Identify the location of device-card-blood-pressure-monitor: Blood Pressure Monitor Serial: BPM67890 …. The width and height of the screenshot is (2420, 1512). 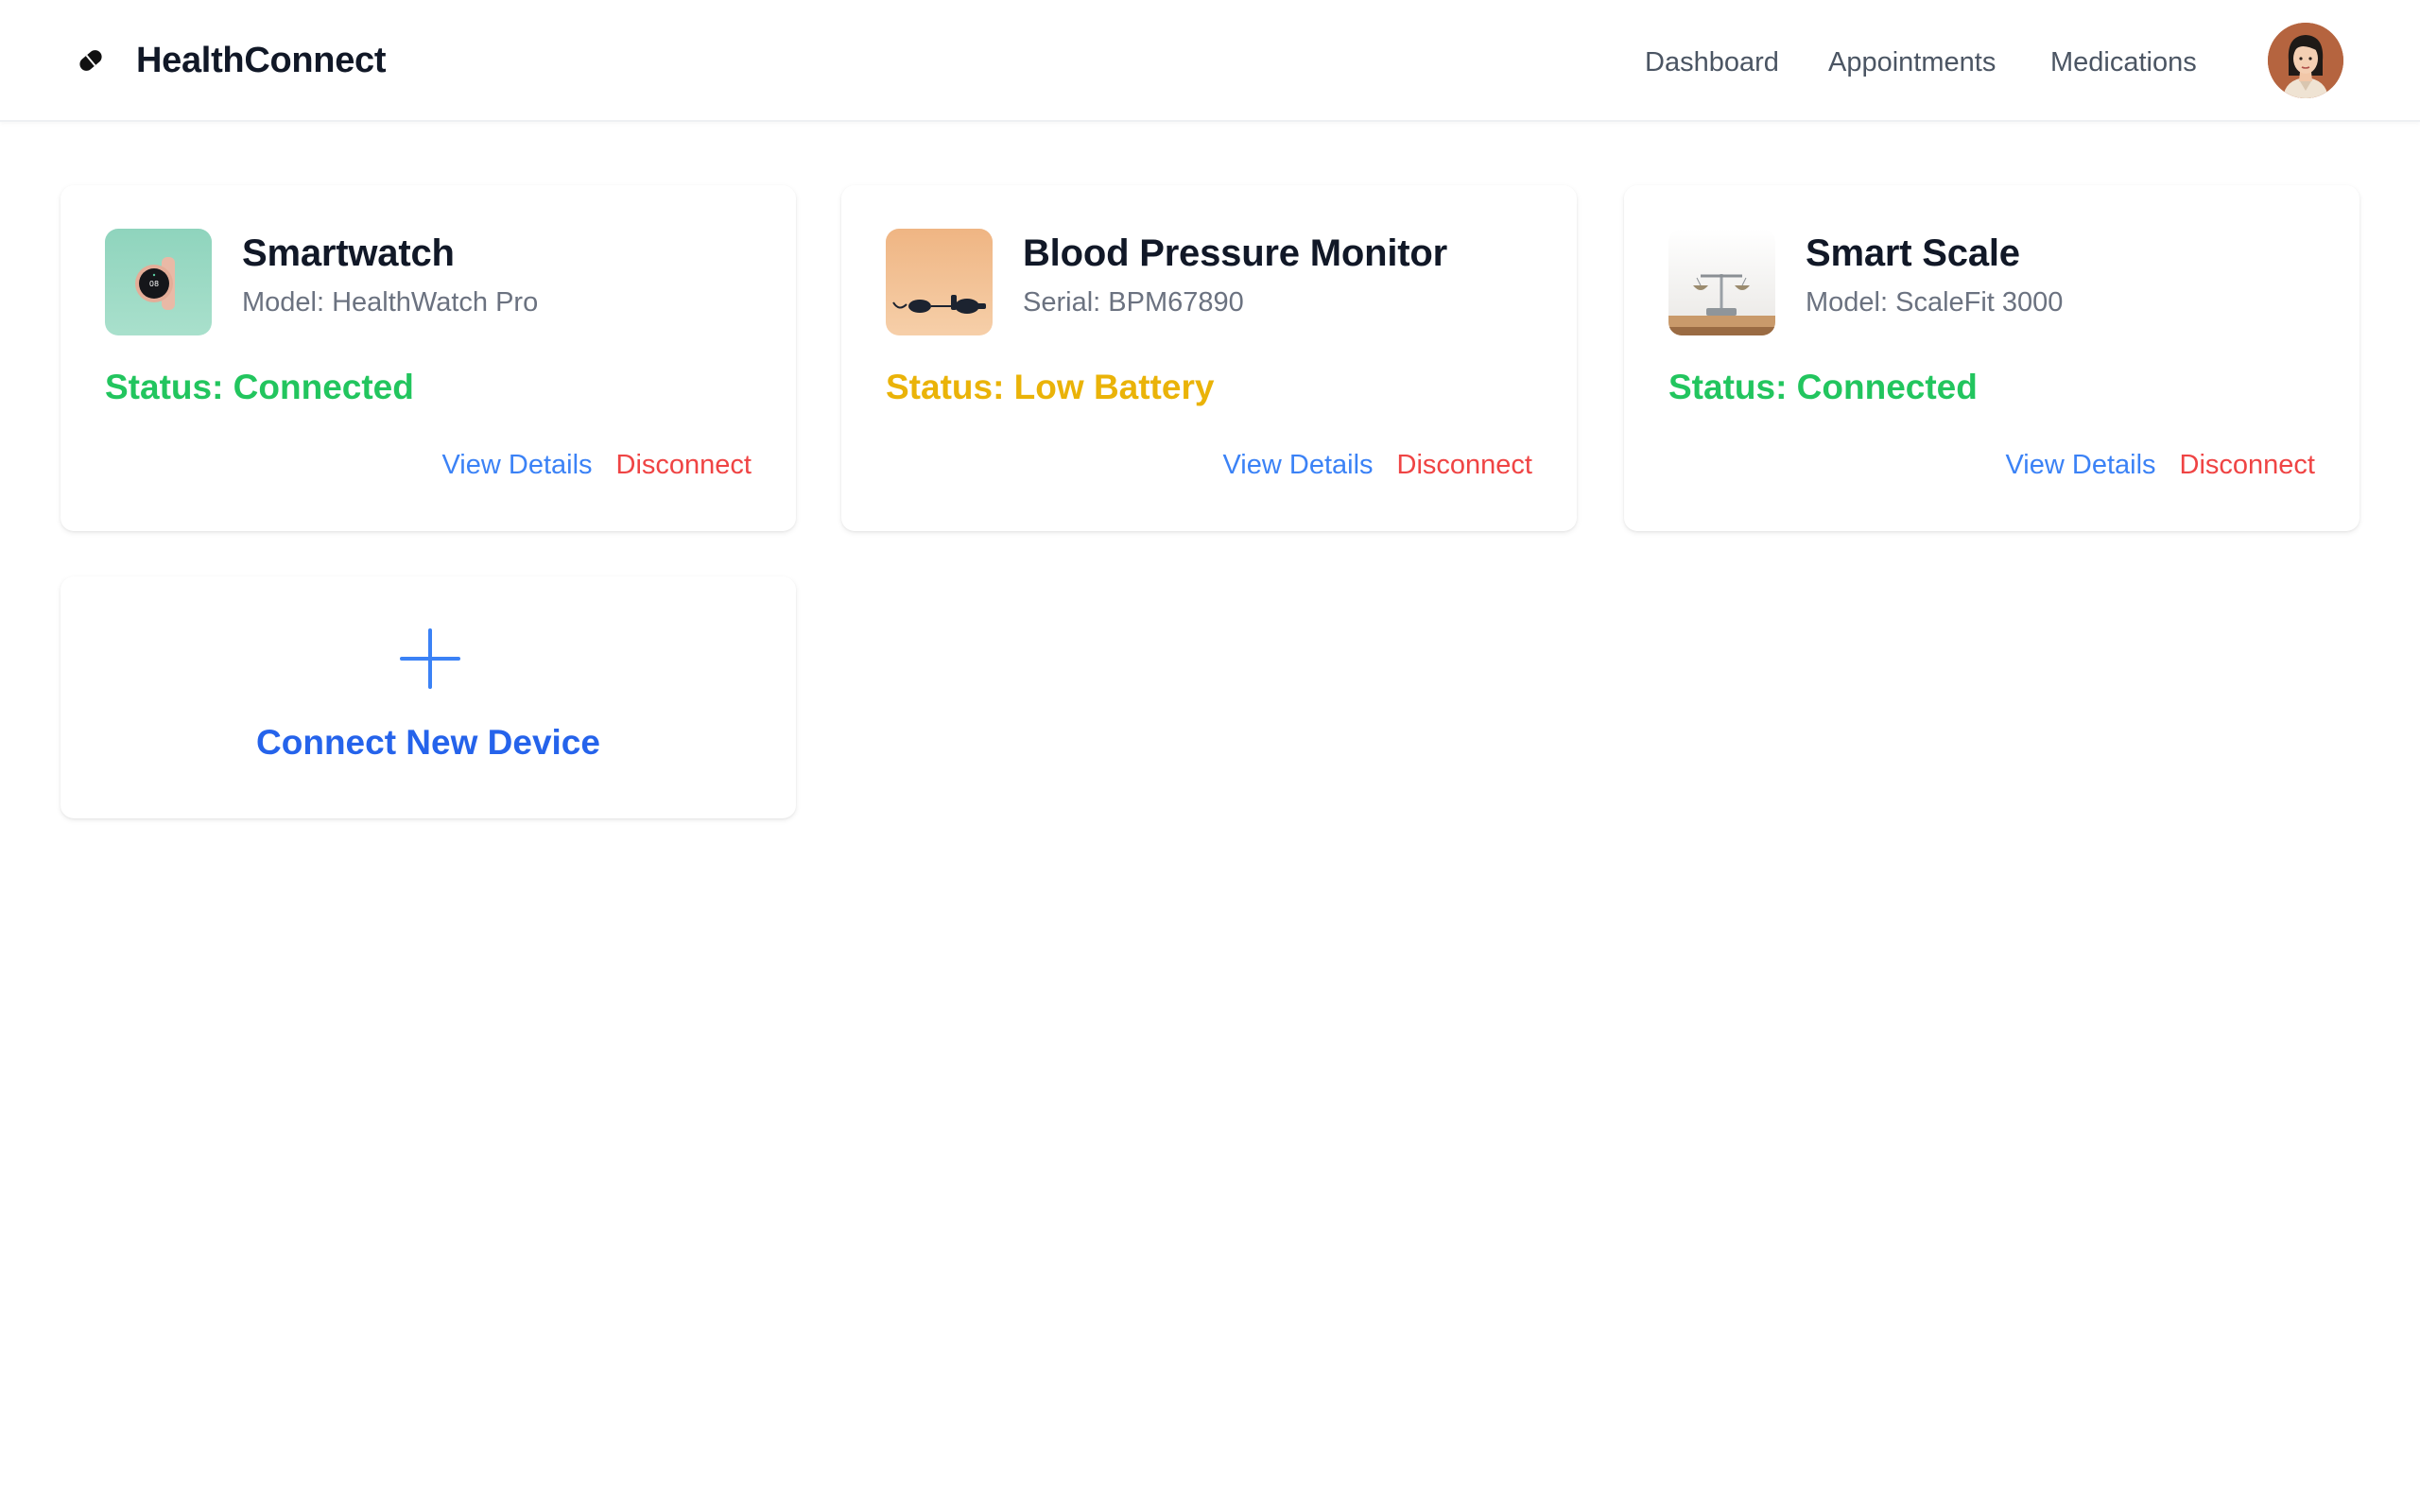
(1209, 358).